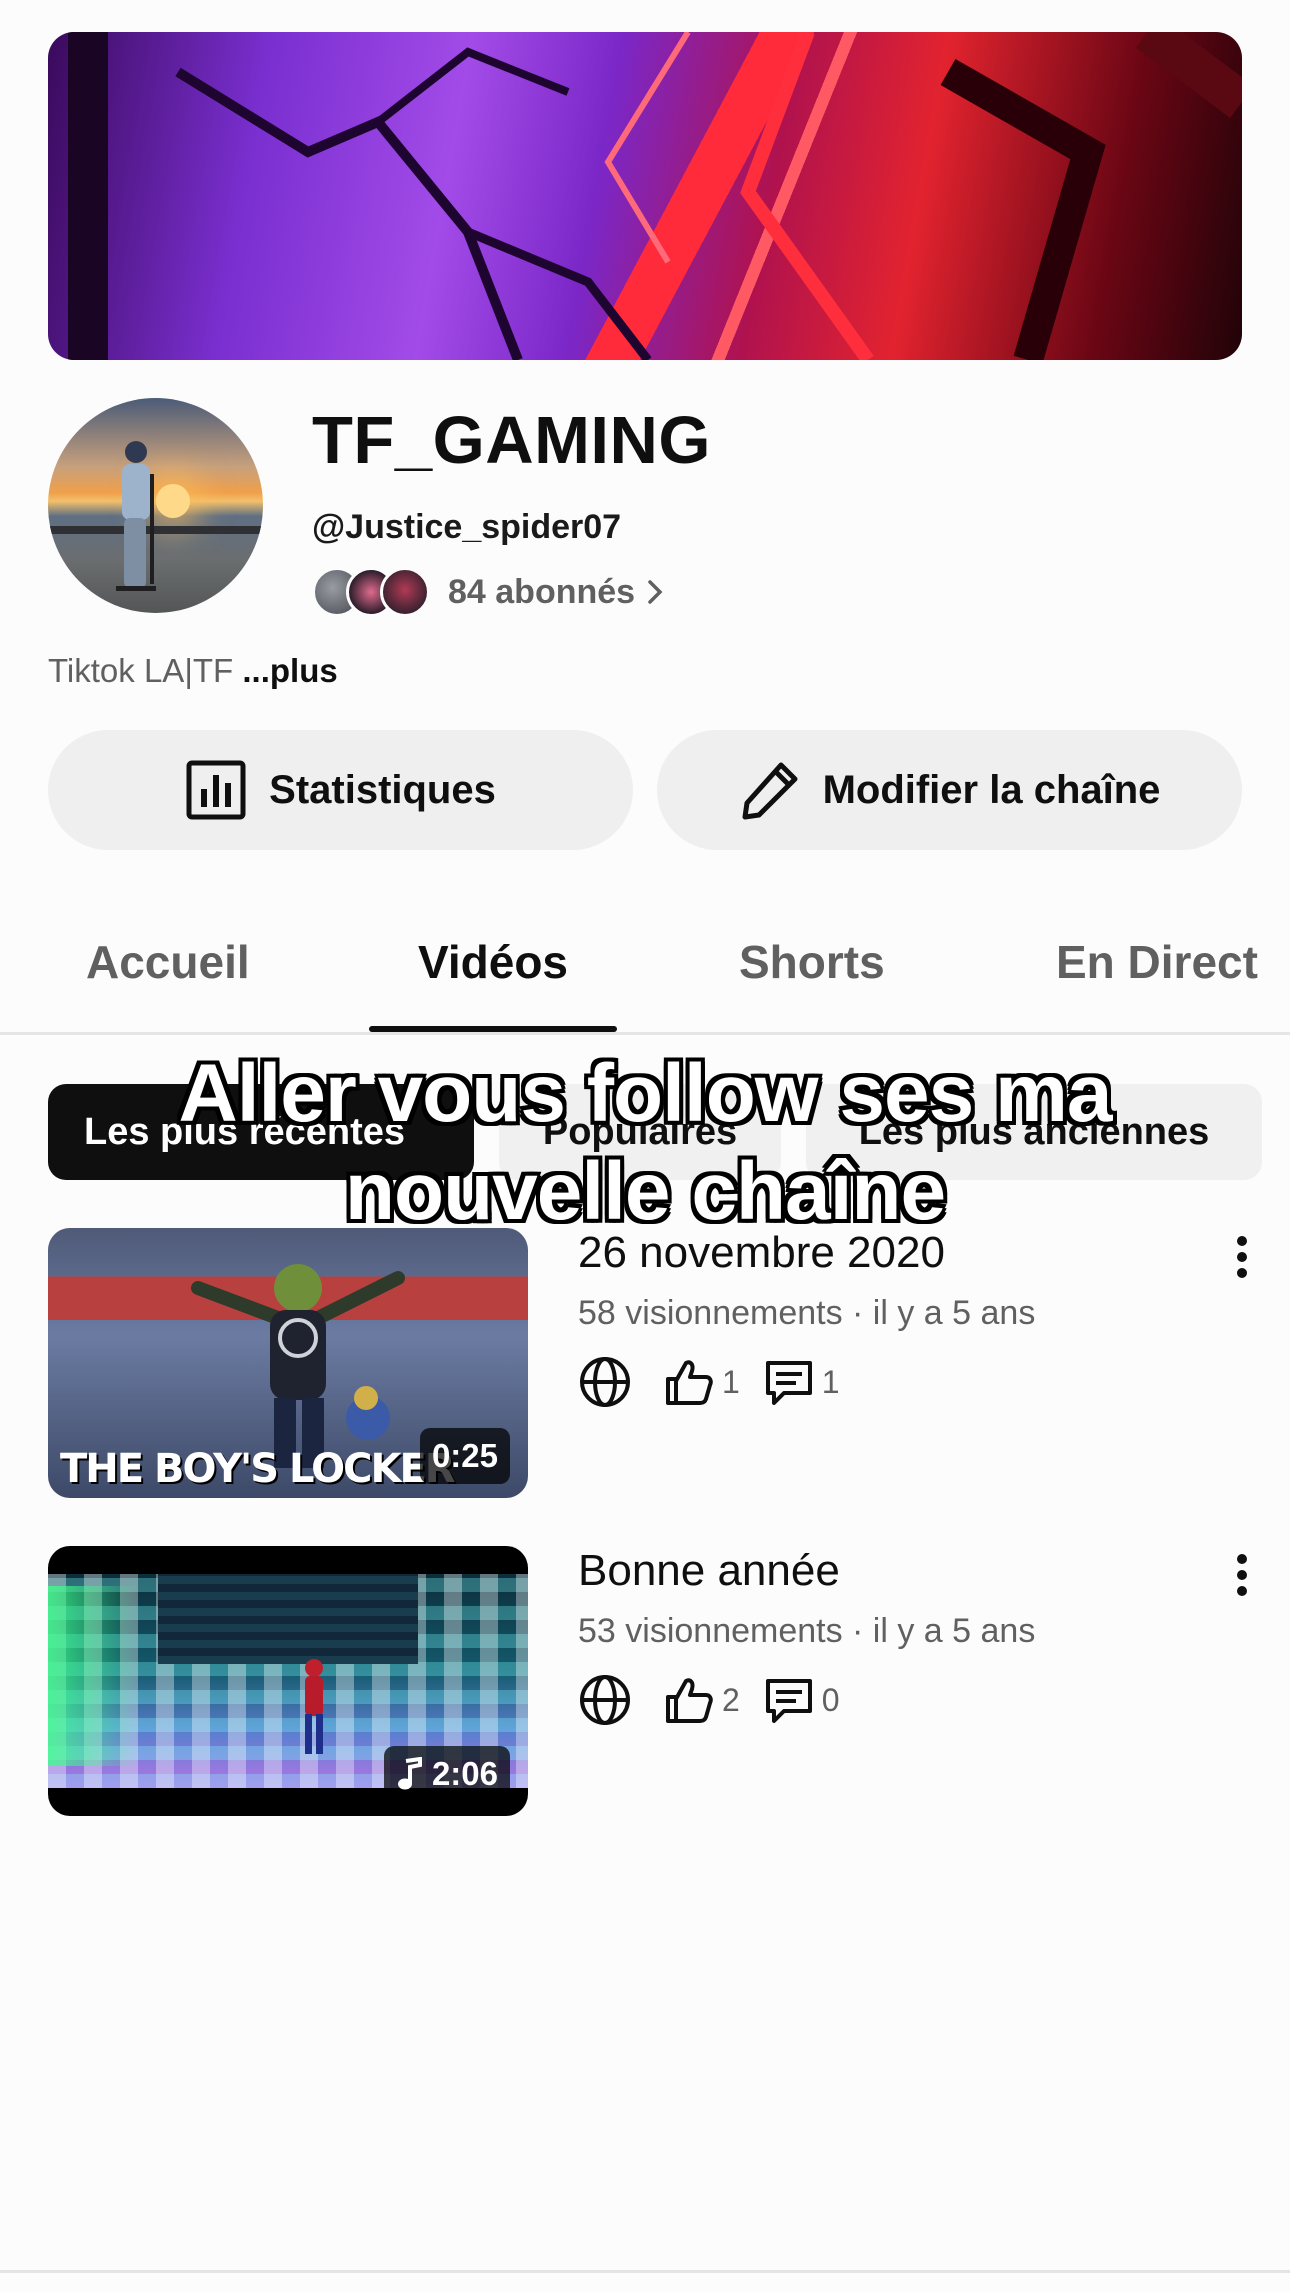 The width and height of the screenshot is (1290, 2292). What do you see at coordinates (807, 1631) in the screenshot?
I see `video-meta: 53 visionnements · il y a 5 ans` at bounding box center [807, 1631].